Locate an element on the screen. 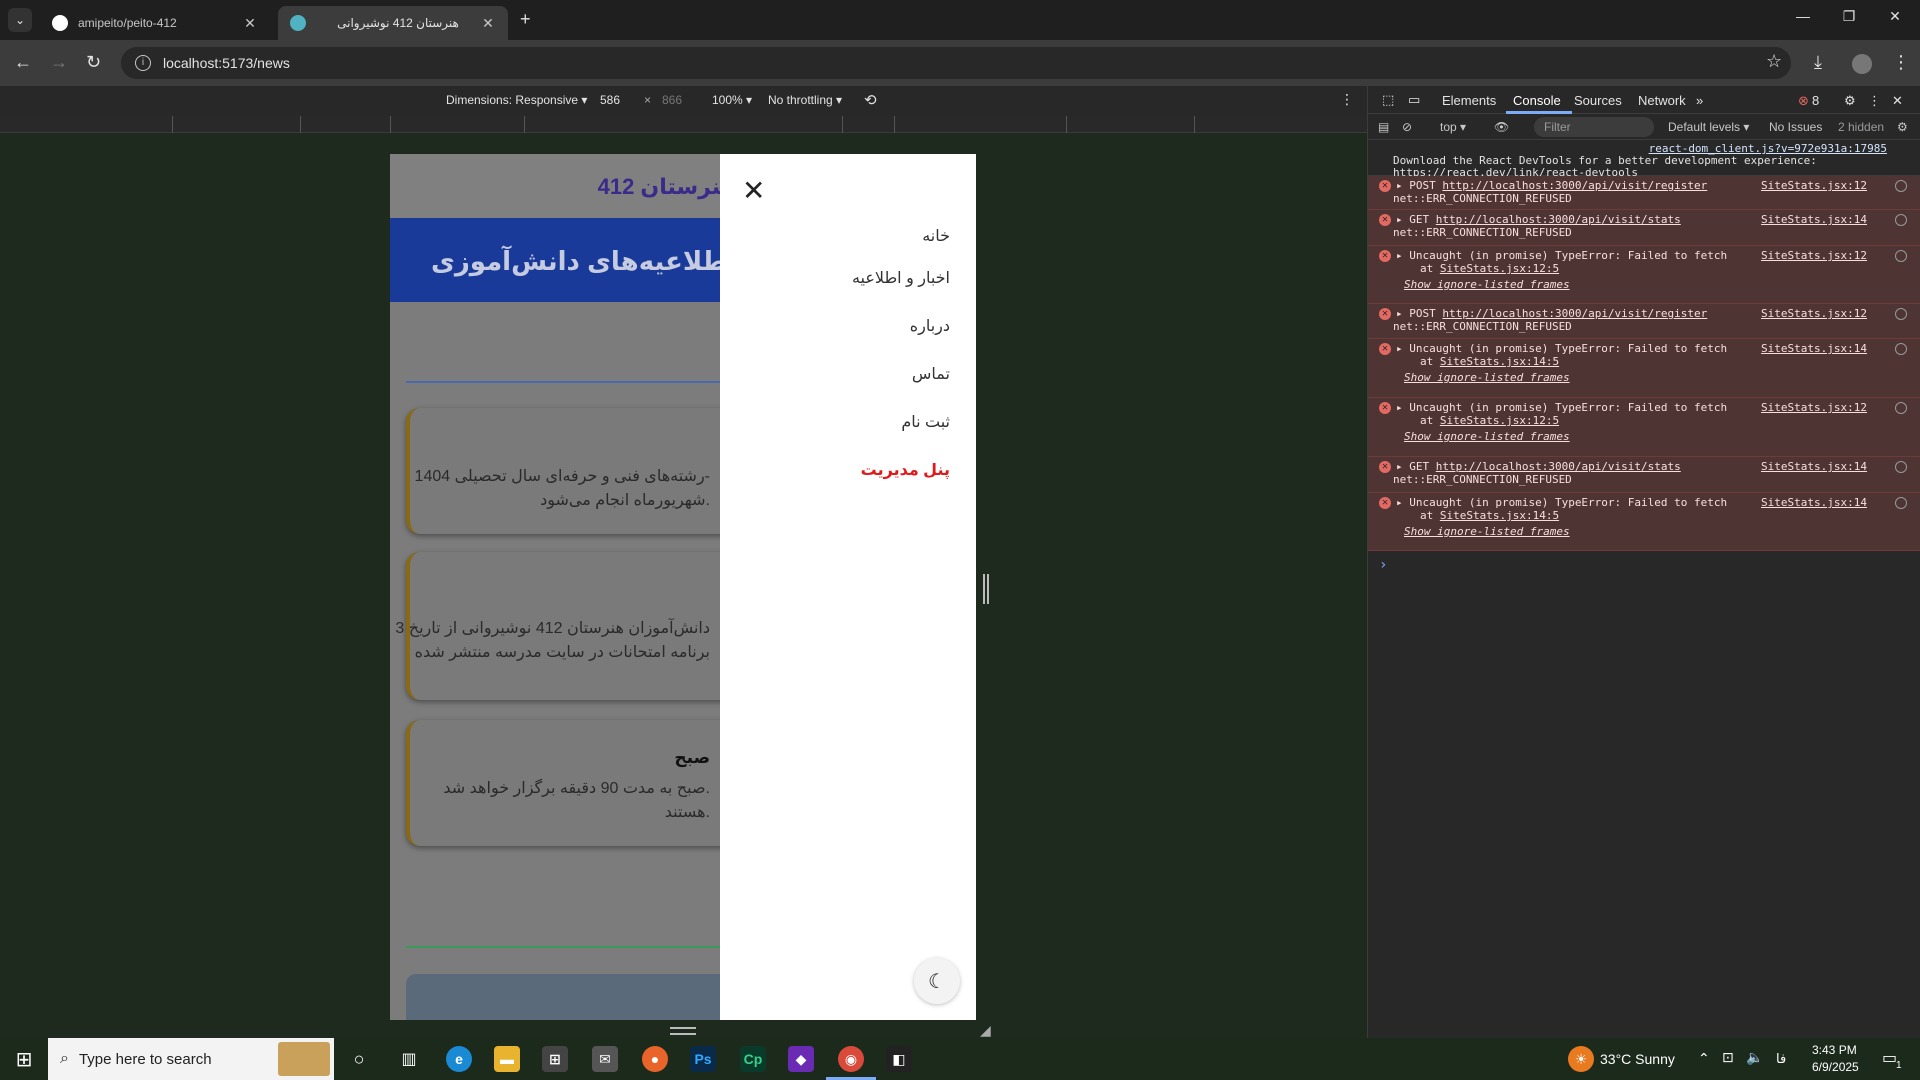  clock-date: 6/9/2025 is located at coordinates (1835, 1067).